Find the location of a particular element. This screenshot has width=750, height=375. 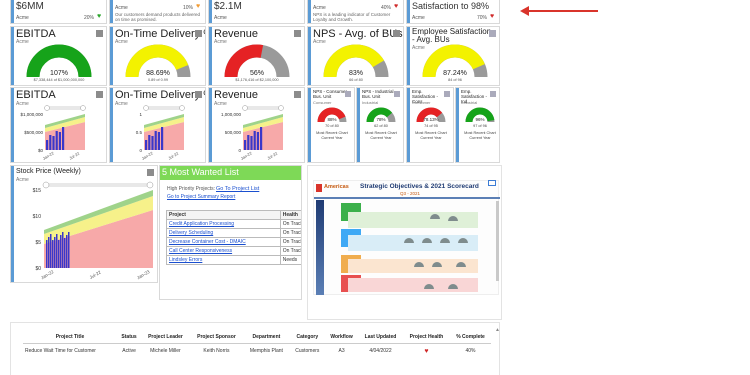

small-gauge-chart: 88% 70 of 80 Most Recent ChartCurrent Year is located at coordinates (332, 123).